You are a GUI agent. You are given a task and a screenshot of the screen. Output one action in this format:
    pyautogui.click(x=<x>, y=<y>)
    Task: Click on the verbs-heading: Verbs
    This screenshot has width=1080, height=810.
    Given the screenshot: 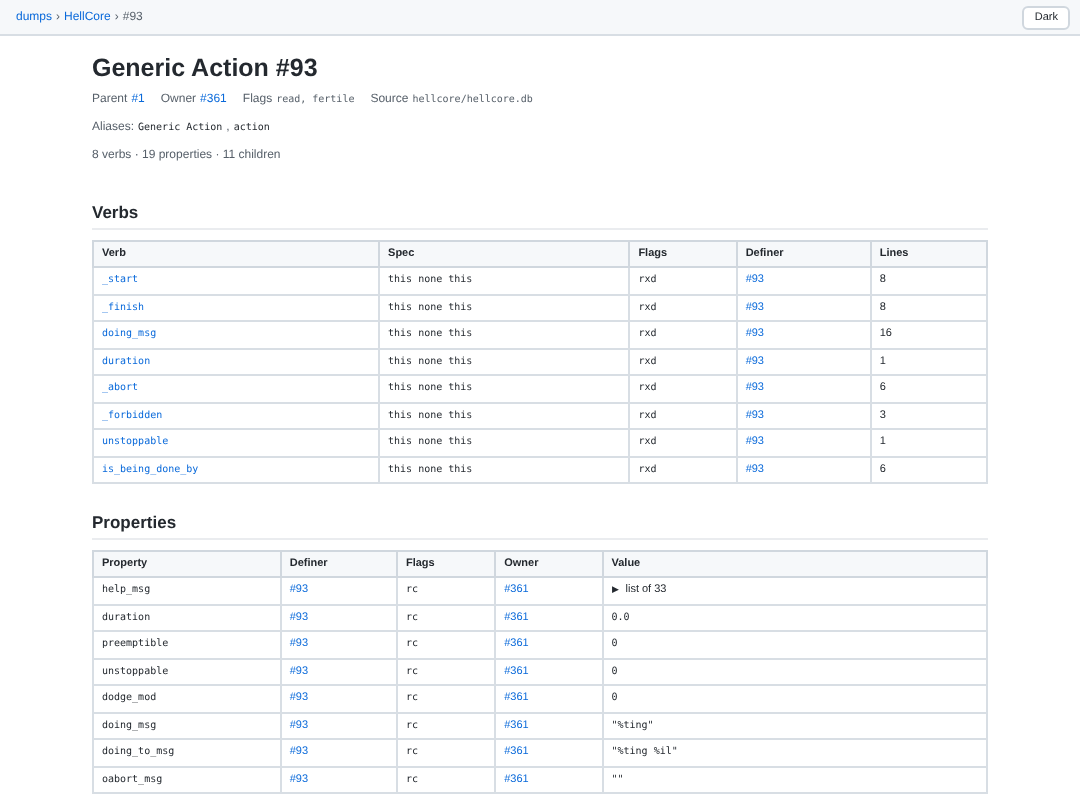 What is the action you would take?
    pyautogui.click(x=540, y=216)
    